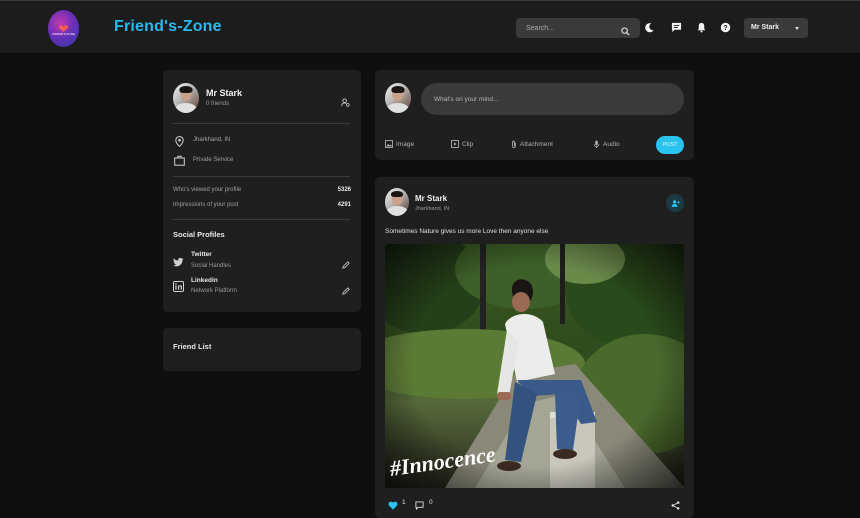 Image resolution: width=860 pixels, height=518 pixels. What do you see at coordinates (262, 349) in the screenshot?
I see `friend-list-card: Friend List` at bounding box center [262, 349].